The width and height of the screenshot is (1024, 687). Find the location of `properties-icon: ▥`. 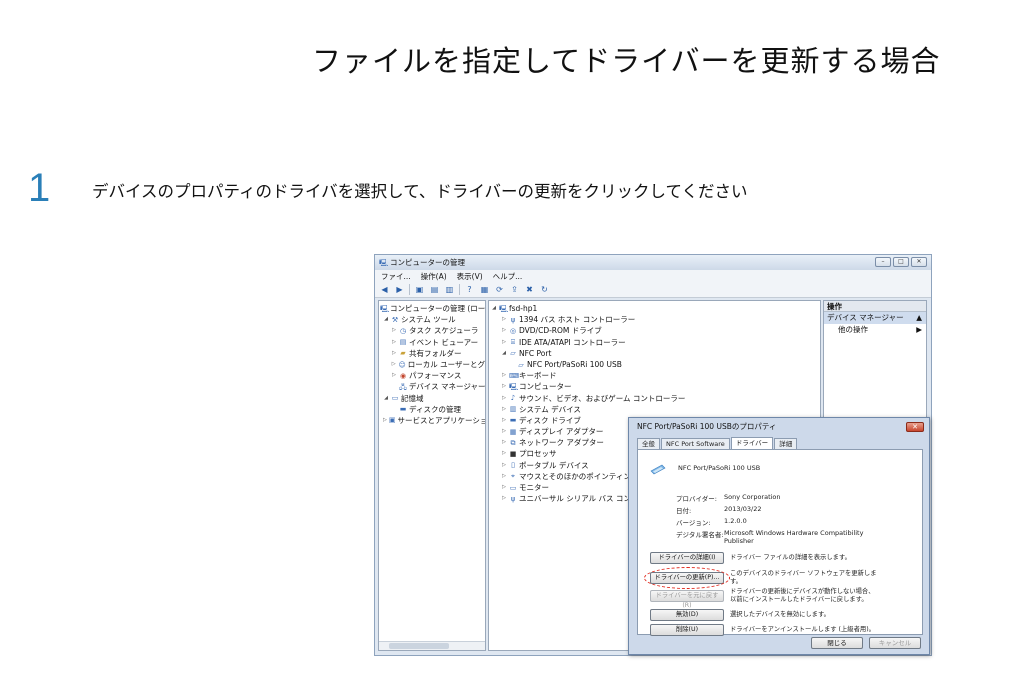

properties-icon: ▥ is located at coordinates (449, 289).